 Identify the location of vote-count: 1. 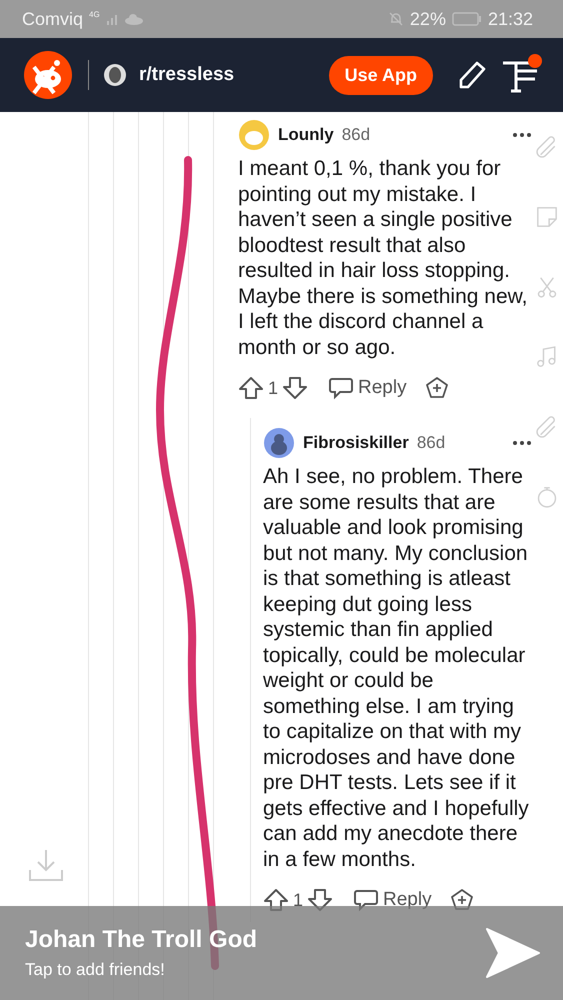
(273, 388).